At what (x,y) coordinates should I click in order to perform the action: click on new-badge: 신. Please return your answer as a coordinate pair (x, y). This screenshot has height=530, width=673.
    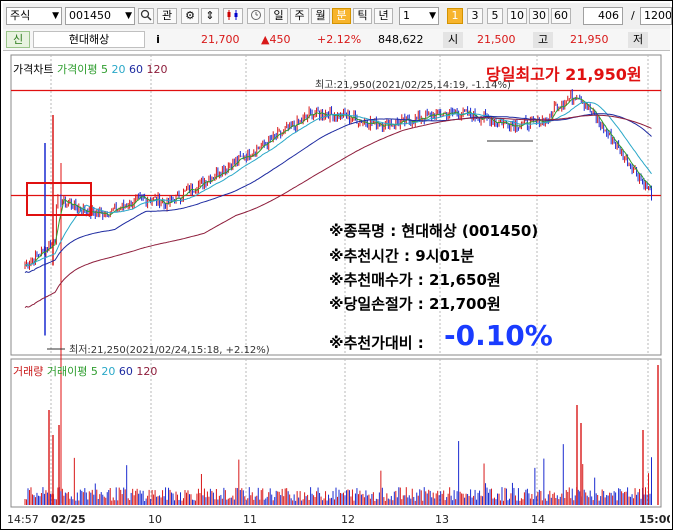
    Looking at the image, I should click on (18, 39).